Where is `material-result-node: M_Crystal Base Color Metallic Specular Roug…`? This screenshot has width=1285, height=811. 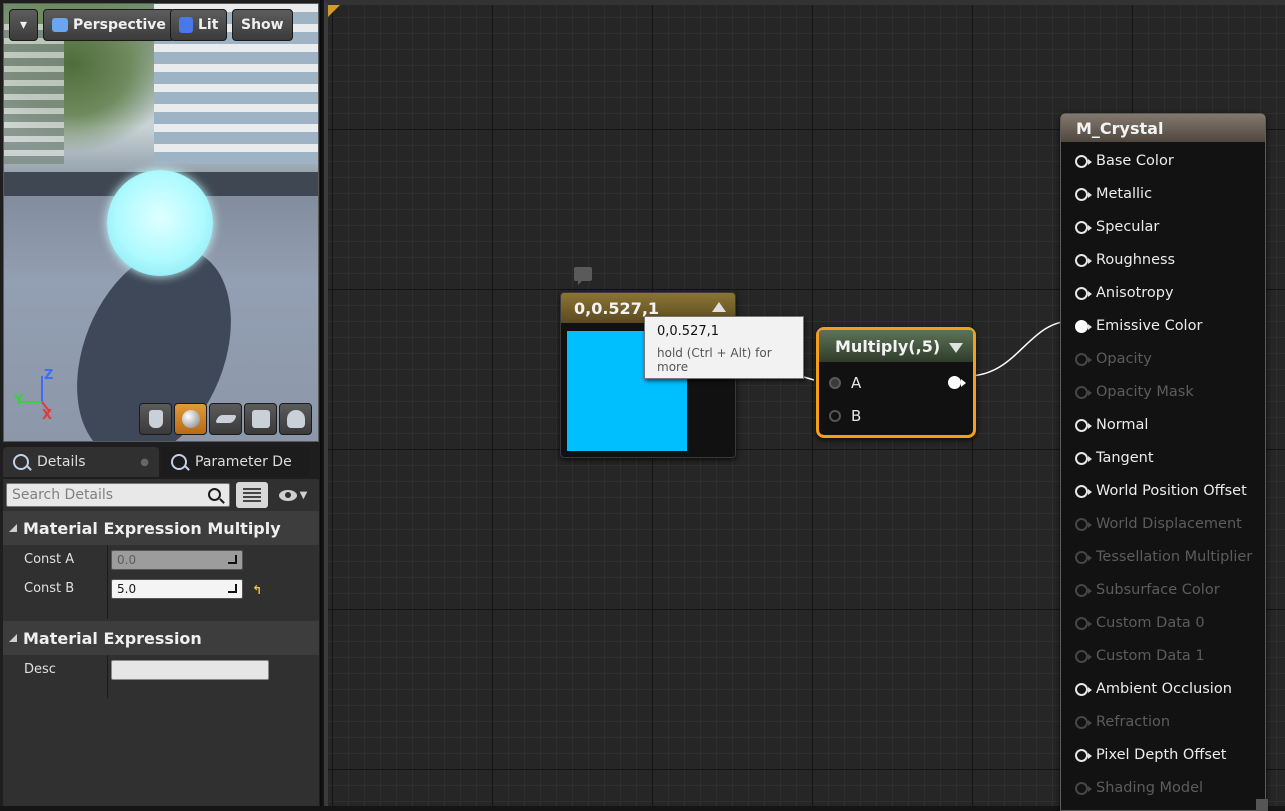
material-result-node: M_Crystal Base Color Metallic Specular Roug… is located at coordinates (1163, 462).